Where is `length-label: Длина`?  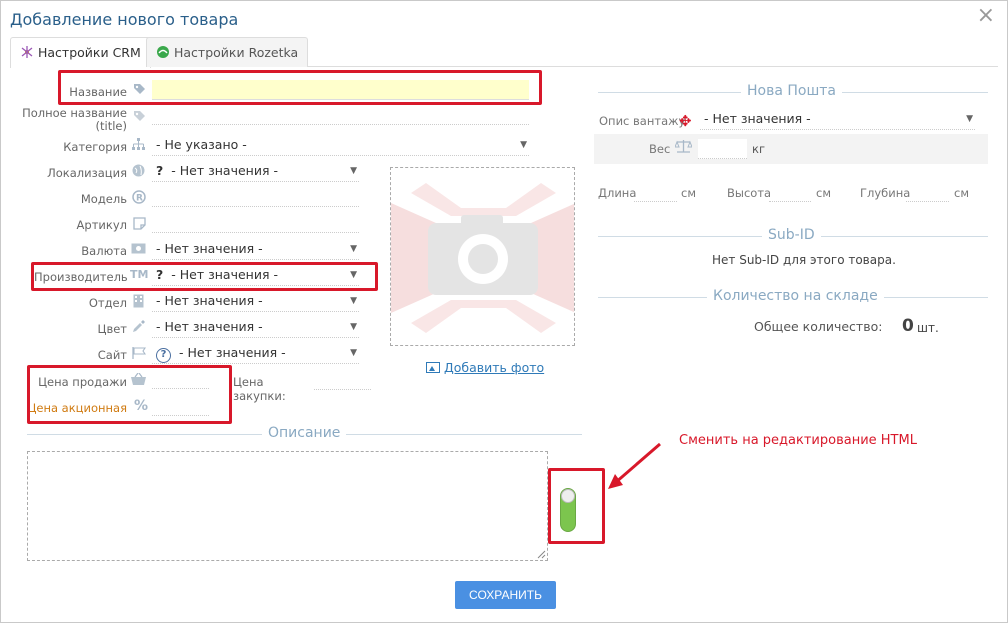
length-label: Длина is located at coordinates (617, 193).